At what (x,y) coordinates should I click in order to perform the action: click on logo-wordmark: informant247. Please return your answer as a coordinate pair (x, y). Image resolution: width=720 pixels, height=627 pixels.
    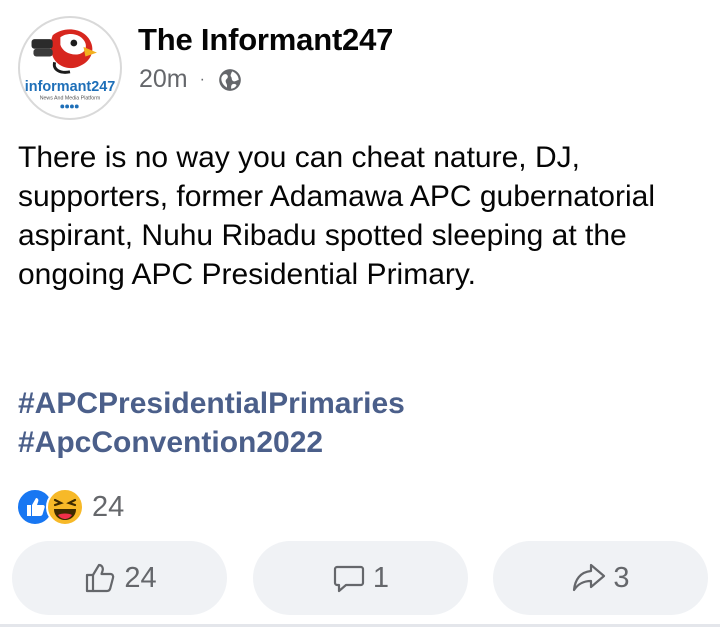
    Looking at the image, I should click on (70, 87).